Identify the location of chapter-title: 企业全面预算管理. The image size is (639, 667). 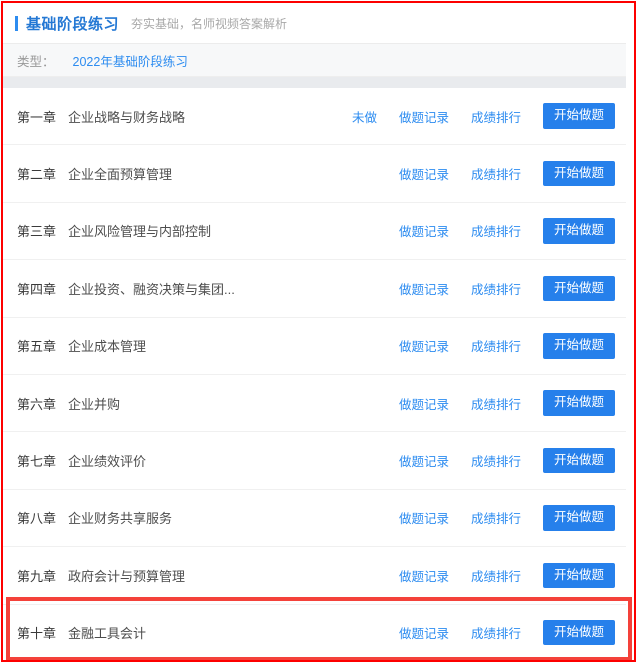
(120, 175).